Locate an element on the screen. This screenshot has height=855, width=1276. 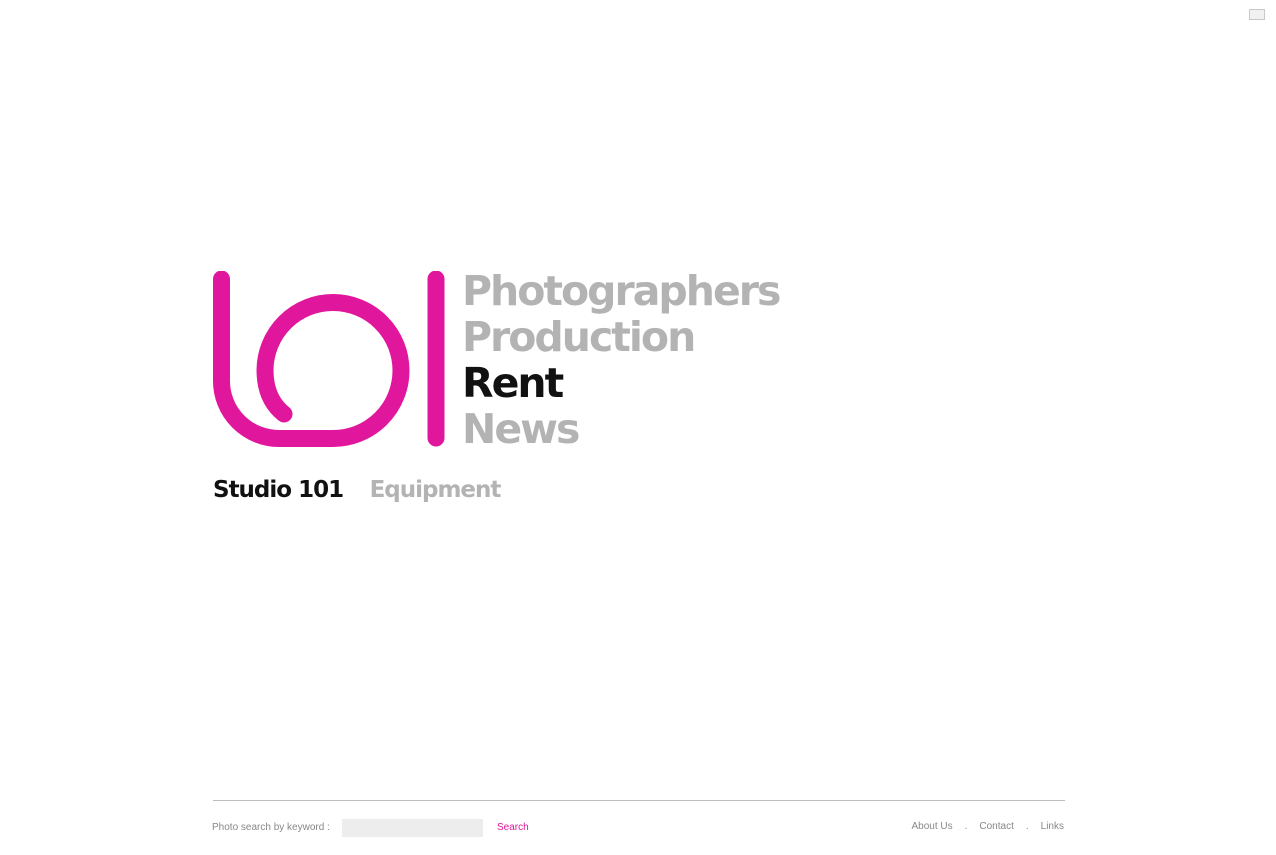
main-nav: Photographers Production Rent News is located at coordinates (621, 360).